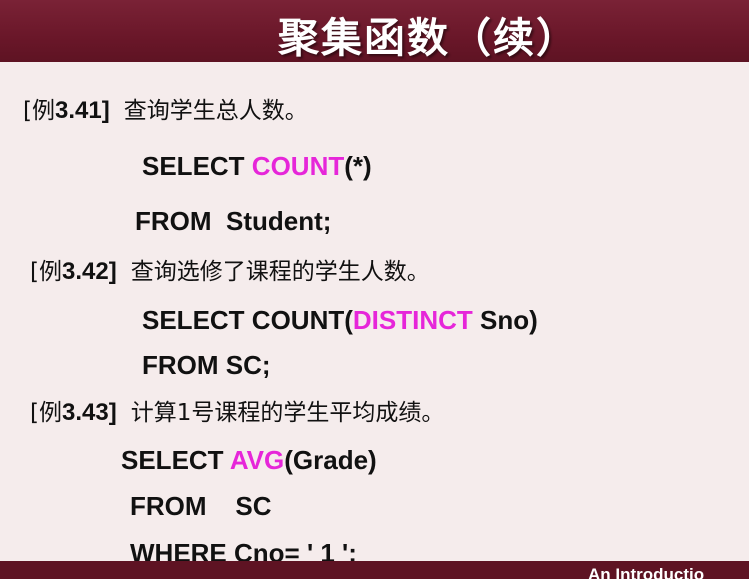  I want to click on slide-header: 聚集函数（续）, so click(374, 31).